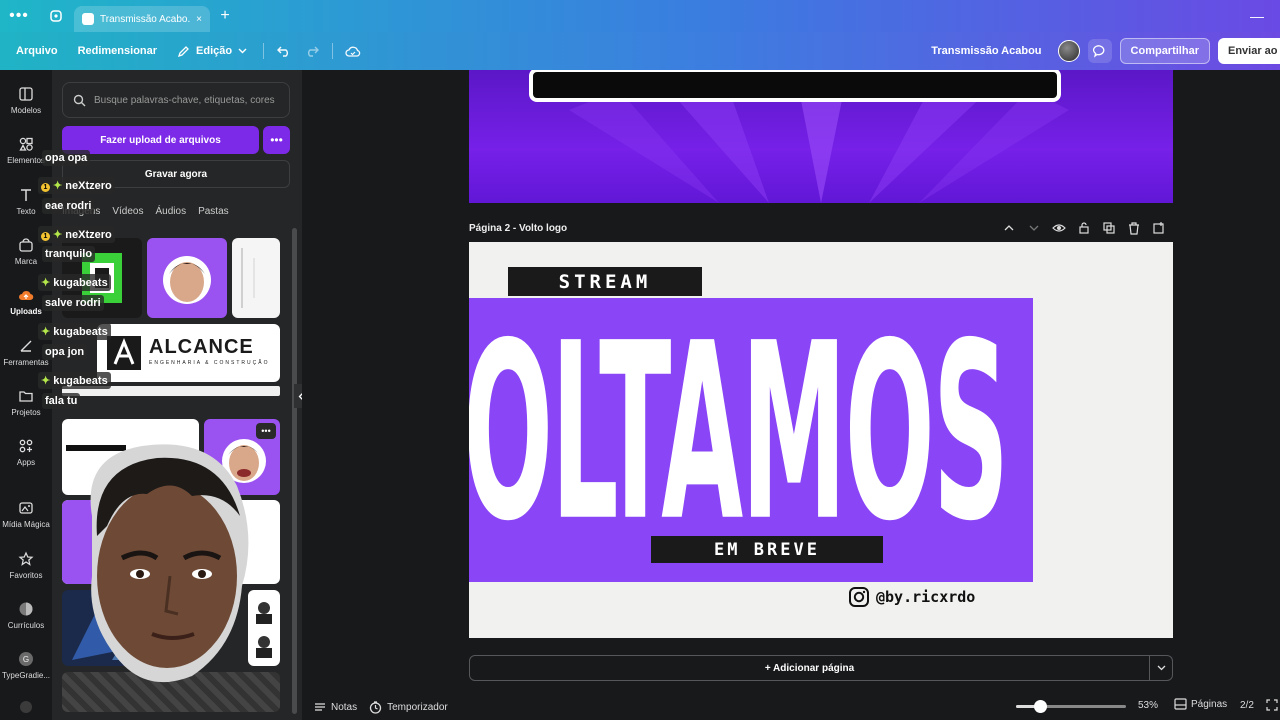  Describe the element at coordinates (56, 16) in the screenshot. I see `home-icon` at that location.